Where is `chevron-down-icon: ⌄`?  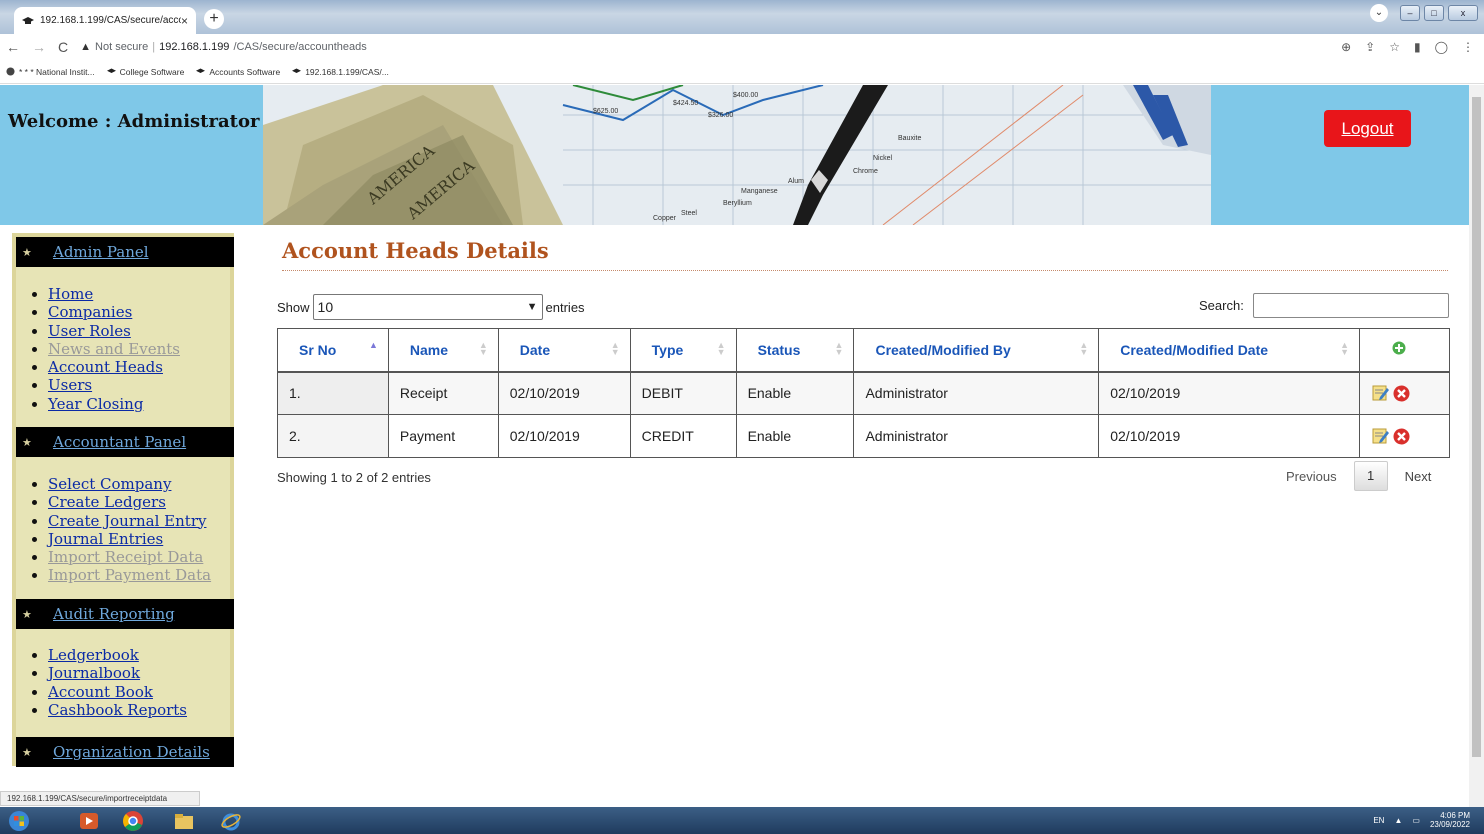 chevron-down-icon: ⌄ is located at coordinates (1379, 13).